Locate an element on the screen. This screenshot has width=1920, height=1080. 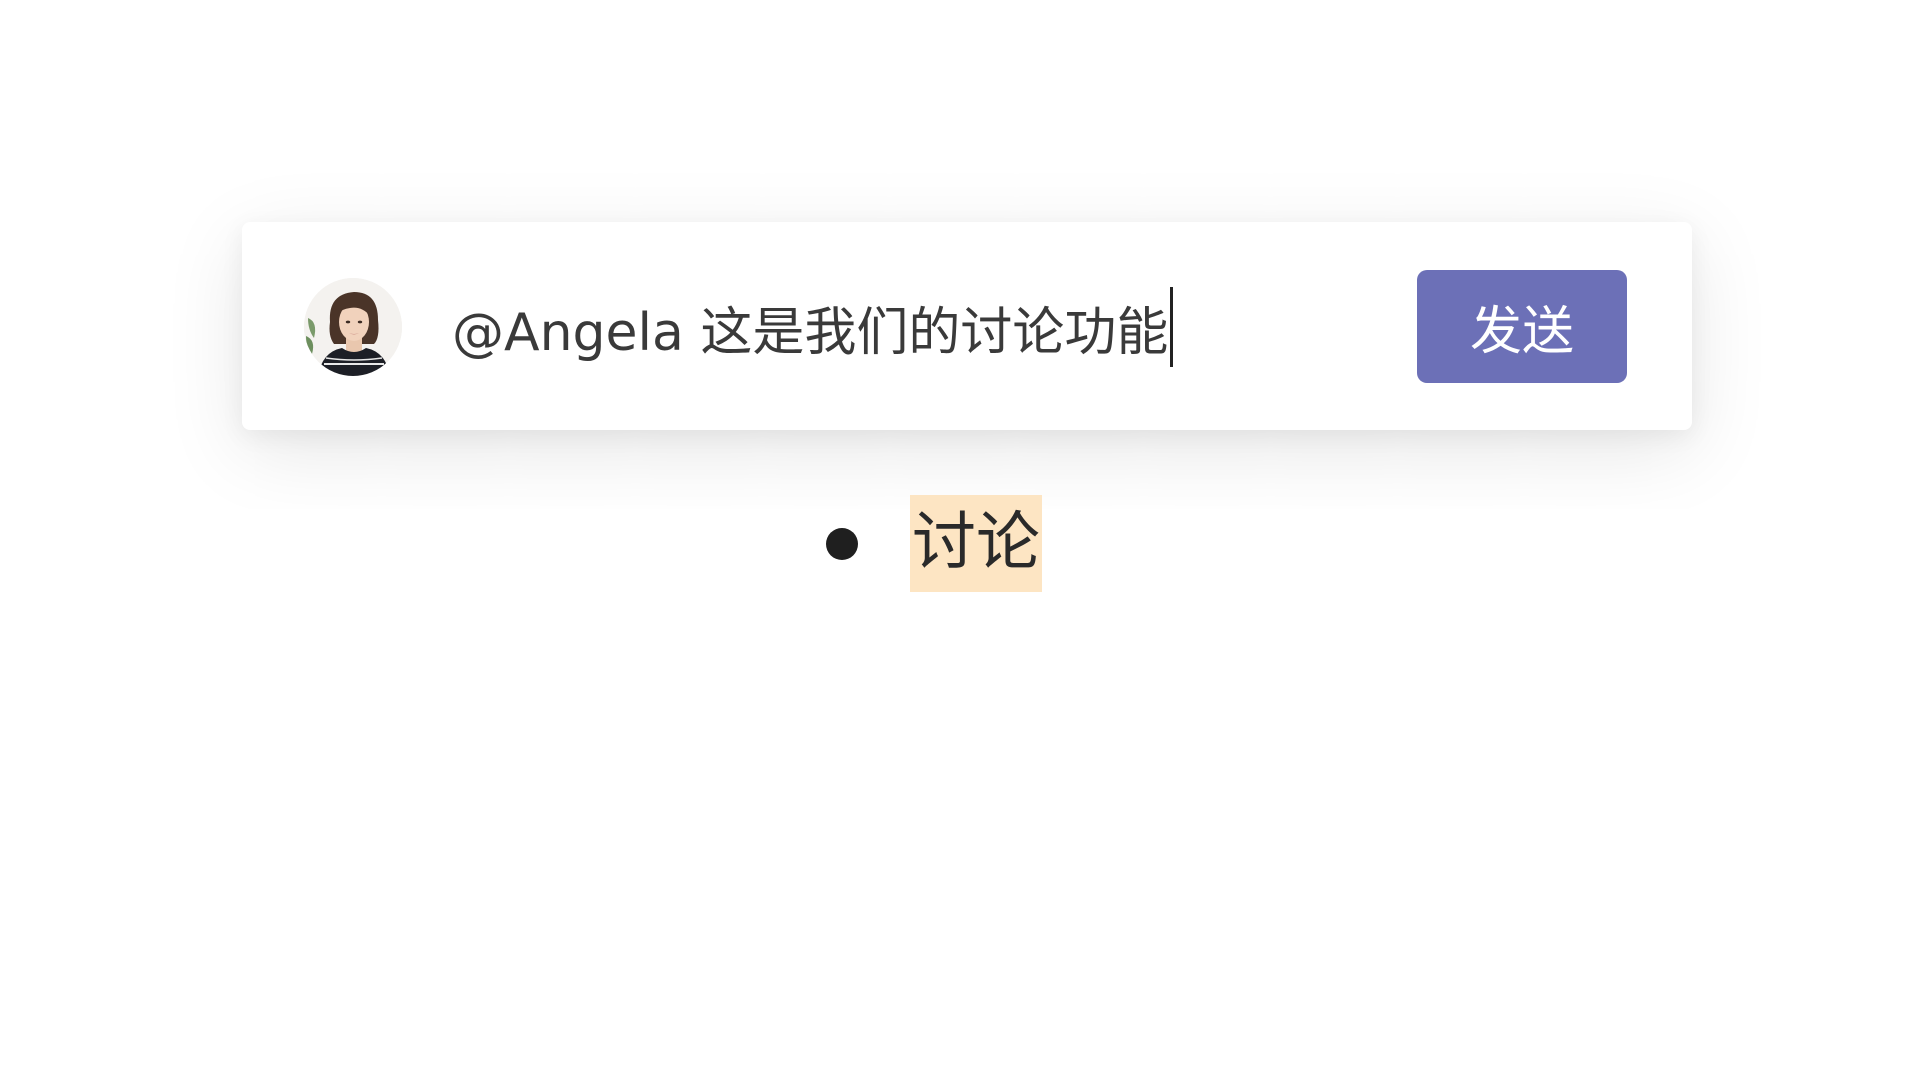
text-caret is located at coordinates (1172, 327).